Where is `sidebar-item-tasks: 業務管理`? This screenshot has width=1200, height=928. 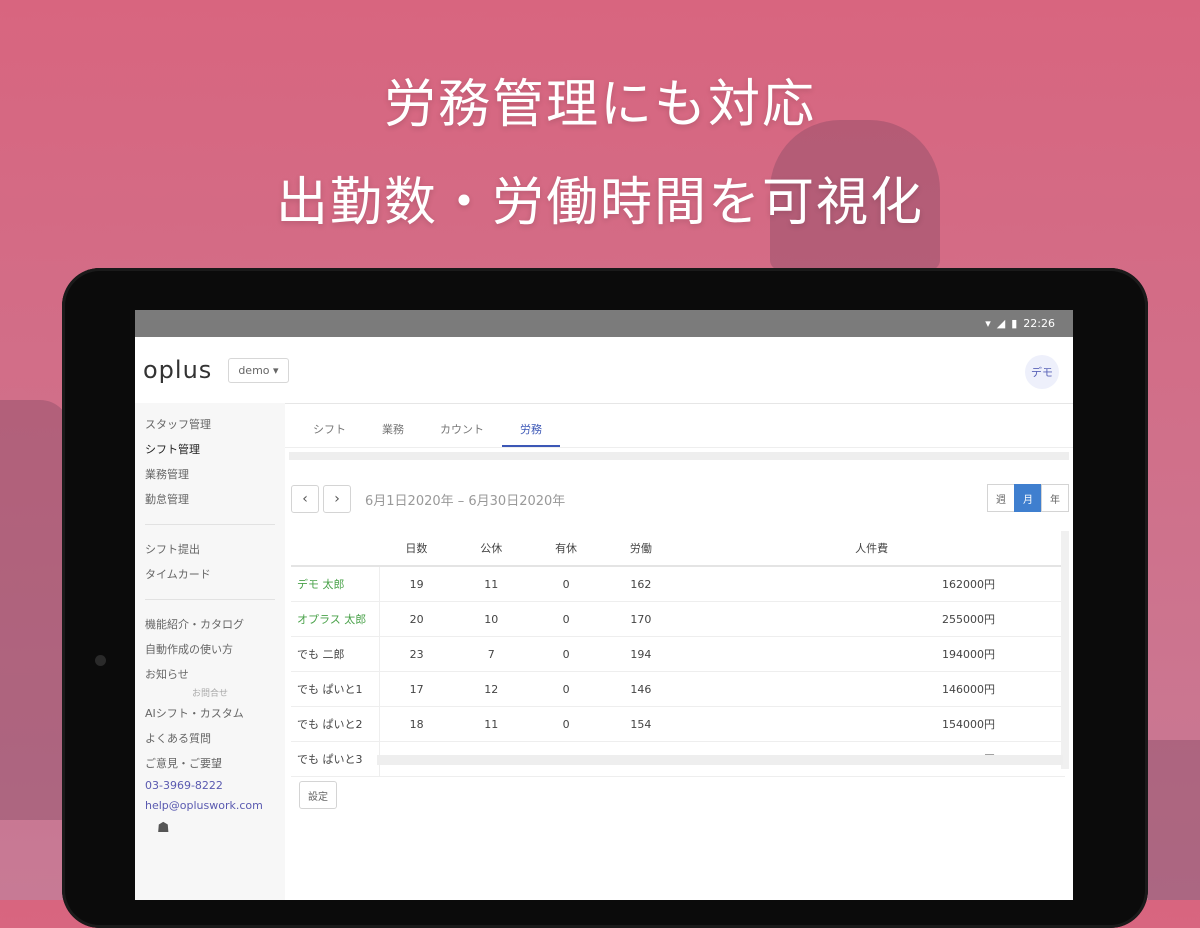 sidebar-item-tasks: 業務管理 is located at coordinates (210, 474).